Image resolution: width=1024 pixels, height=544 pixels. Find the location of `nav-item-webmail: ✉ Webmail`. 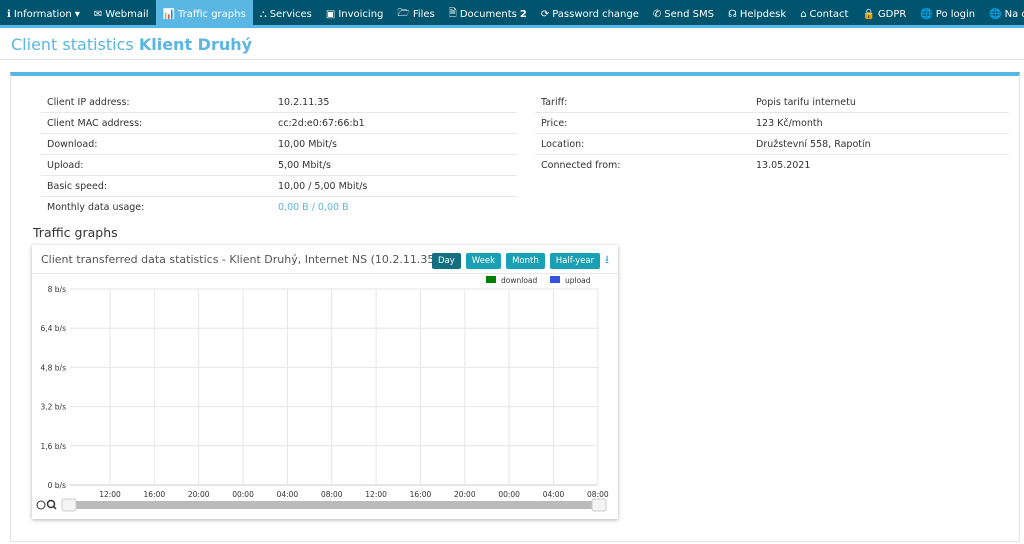

nav-item-webmail: ✉ Webmail is located at coordinates (121, 14).